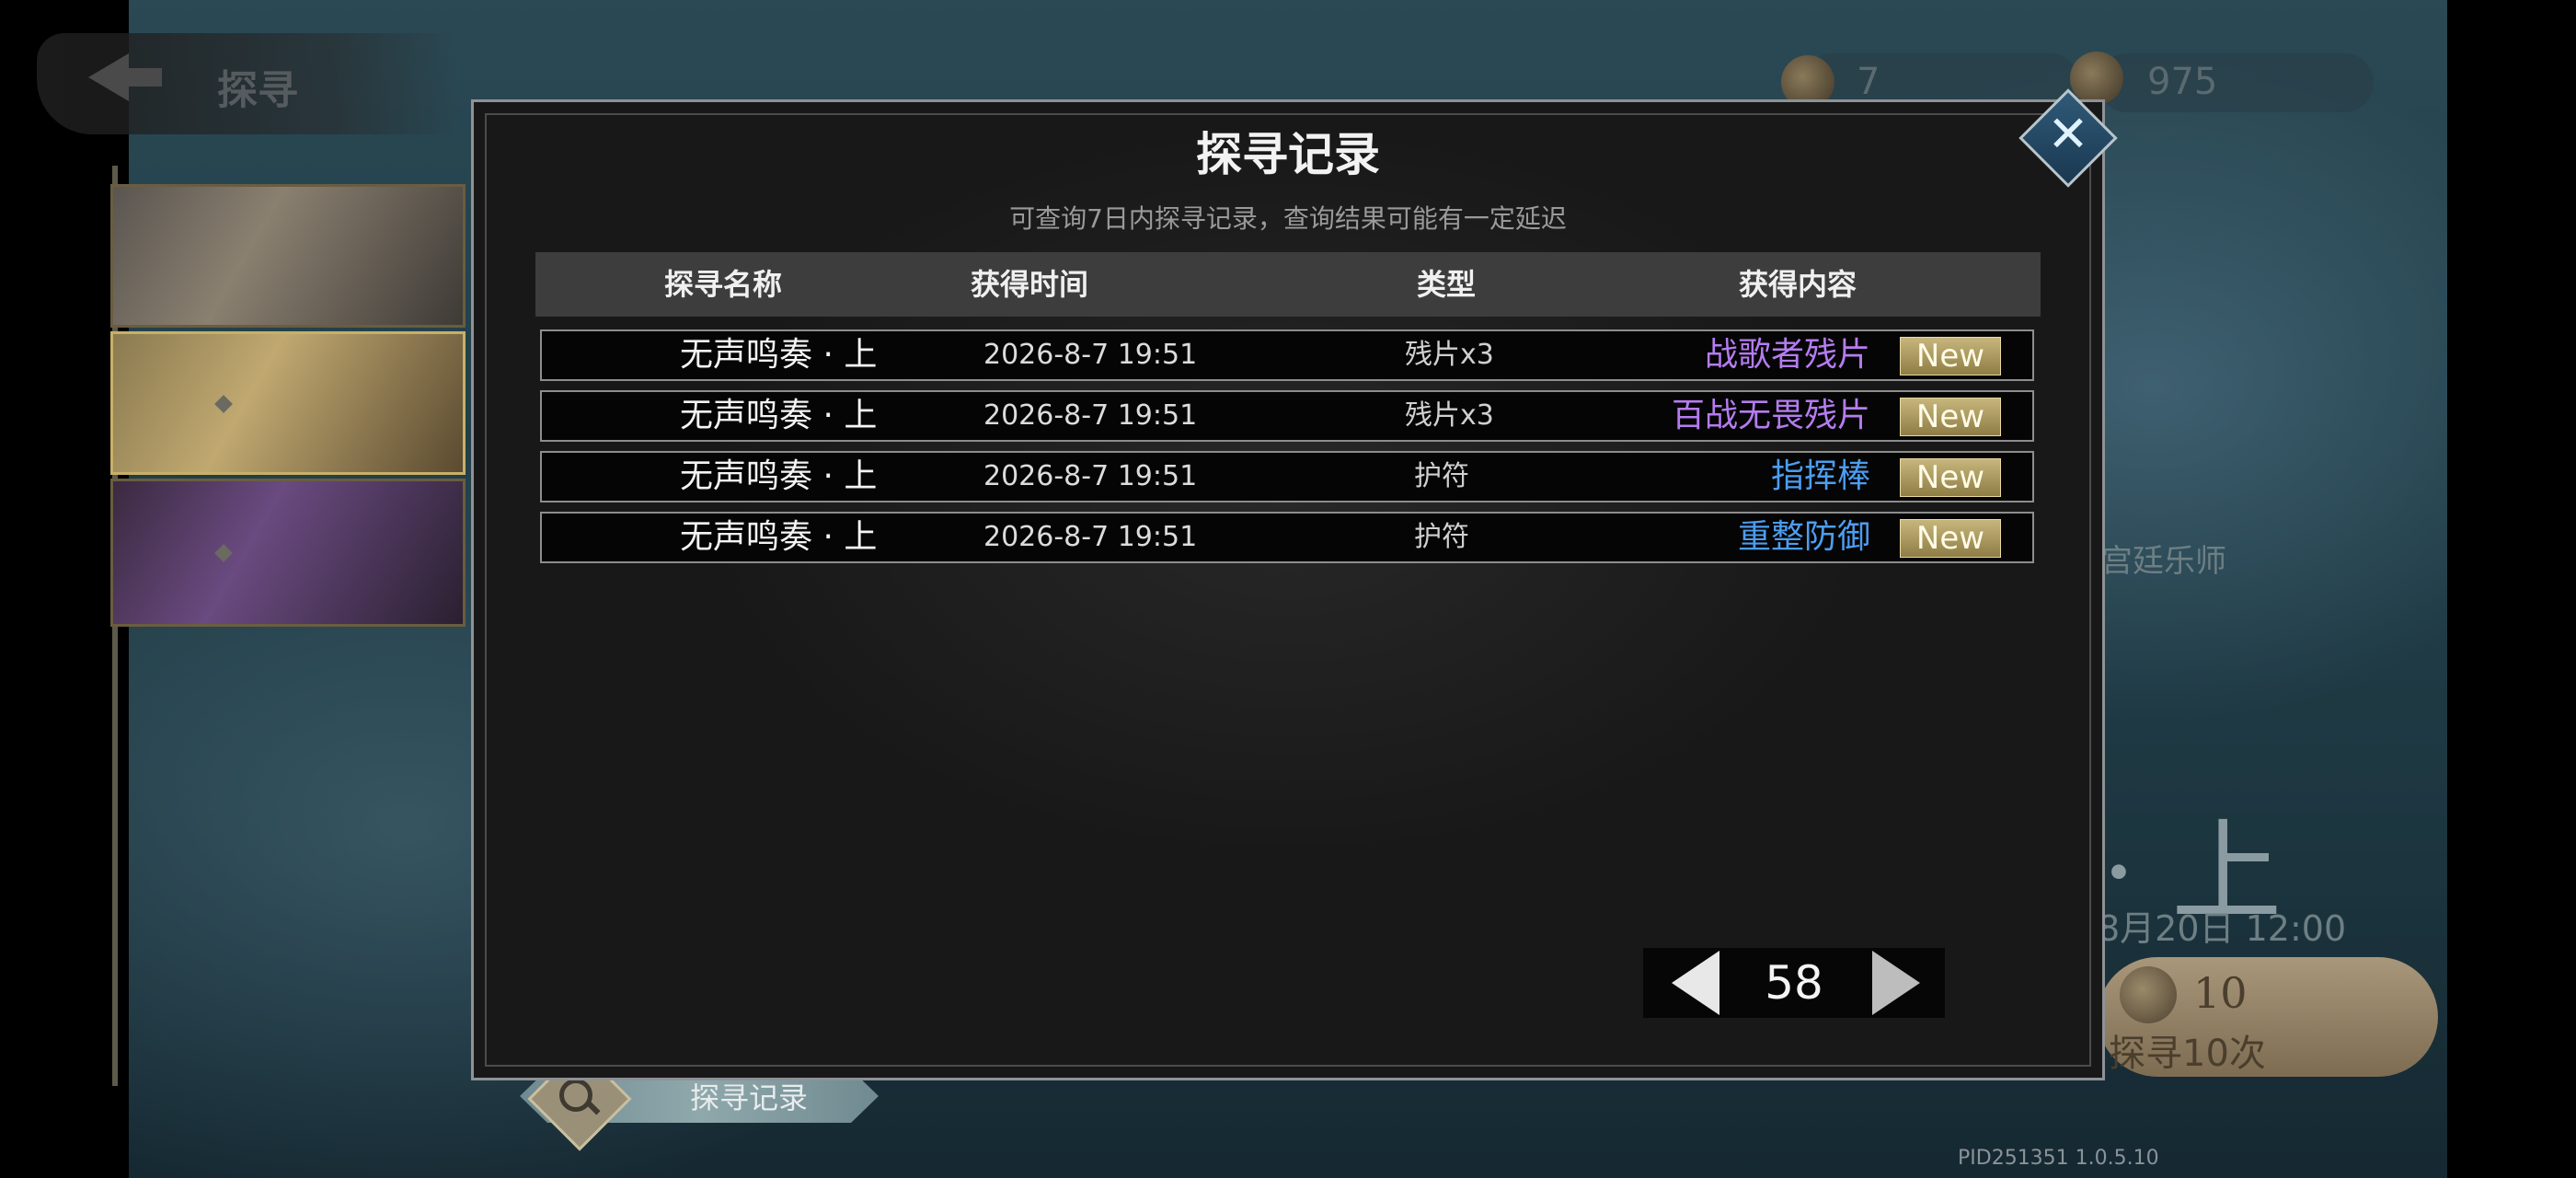  I want to click on gem-icon, so click(2096, 78).